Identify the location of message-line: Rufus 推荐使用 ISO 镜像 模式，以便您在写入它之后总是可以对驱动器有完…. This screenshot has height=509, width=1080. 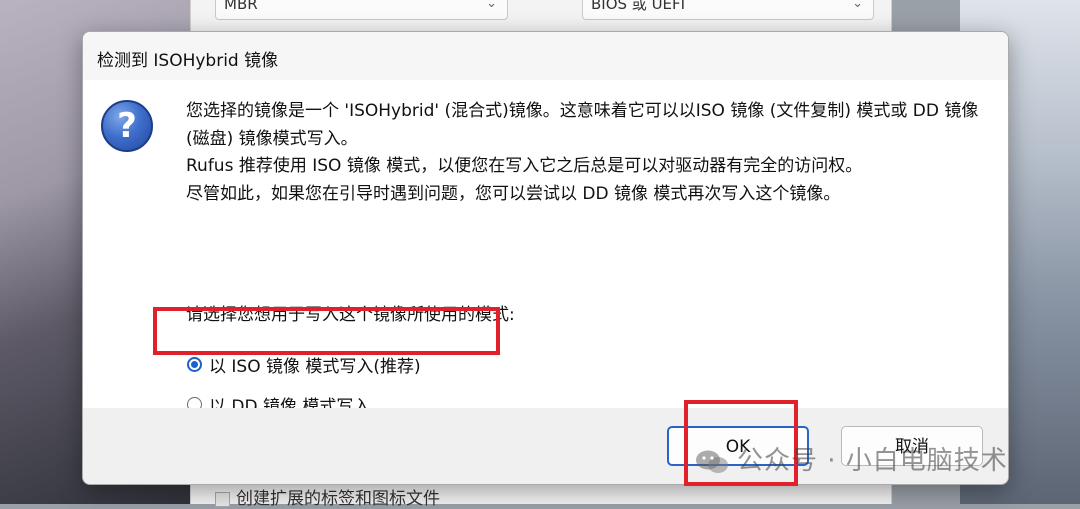
(524, 166).